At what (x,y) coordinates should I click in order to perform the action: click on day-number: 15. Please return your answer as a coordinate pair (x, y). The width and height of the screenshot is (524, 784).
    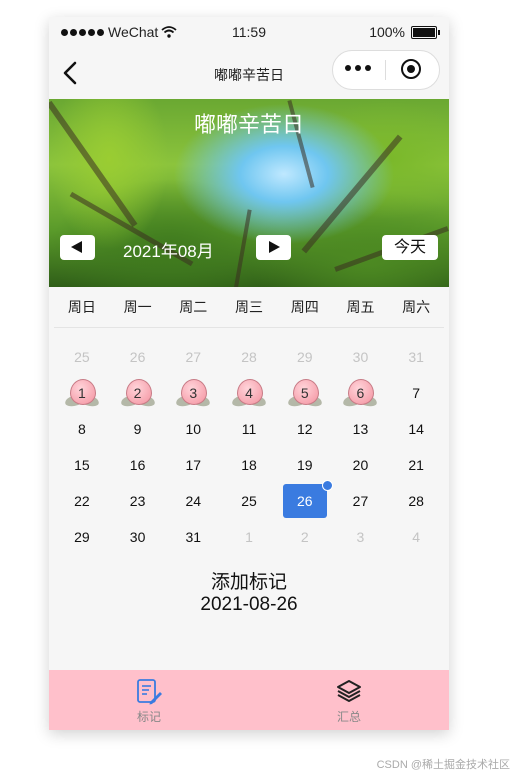
    Looking at the image, I should click on (82, 465).